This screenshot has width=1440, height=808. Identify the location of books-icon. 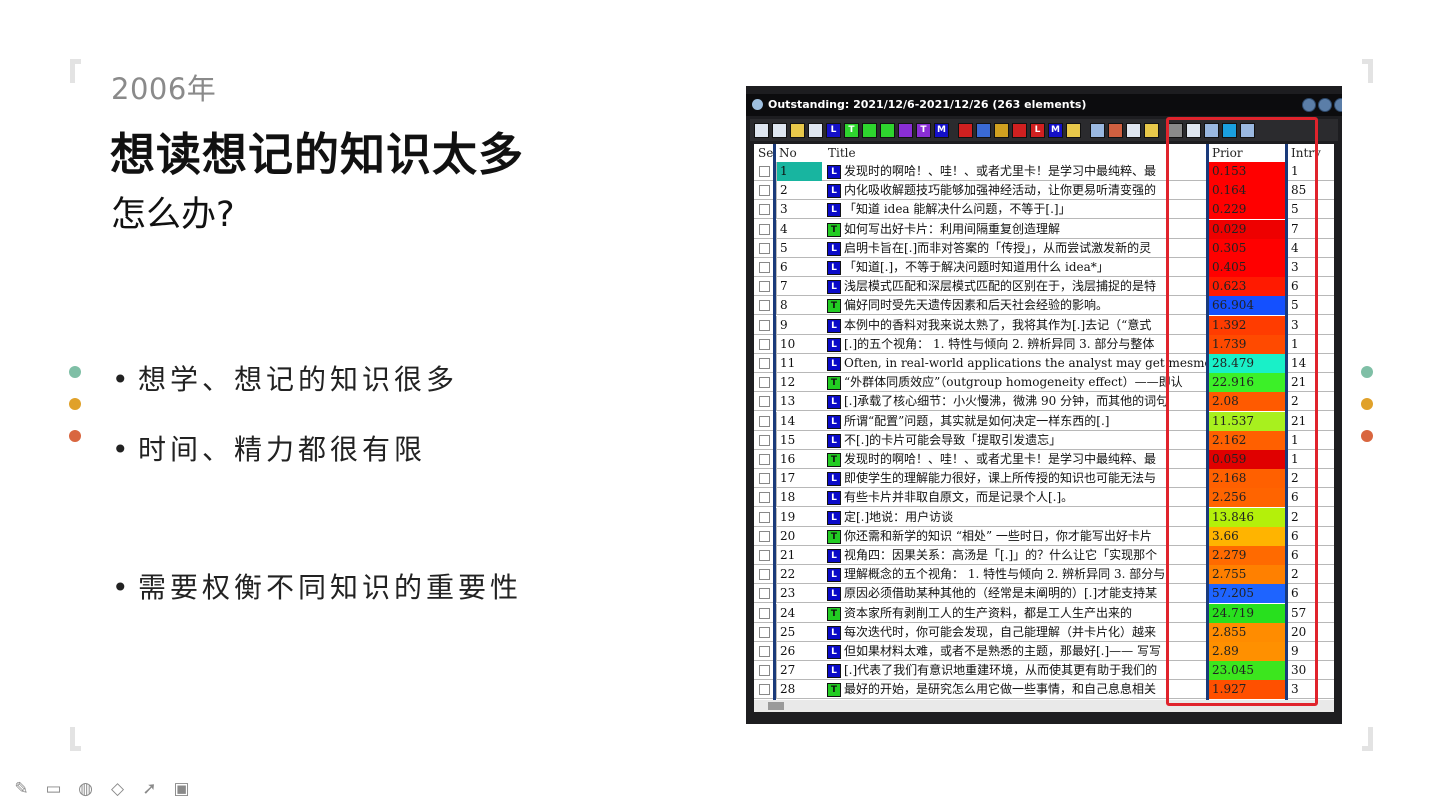
(797, 130).